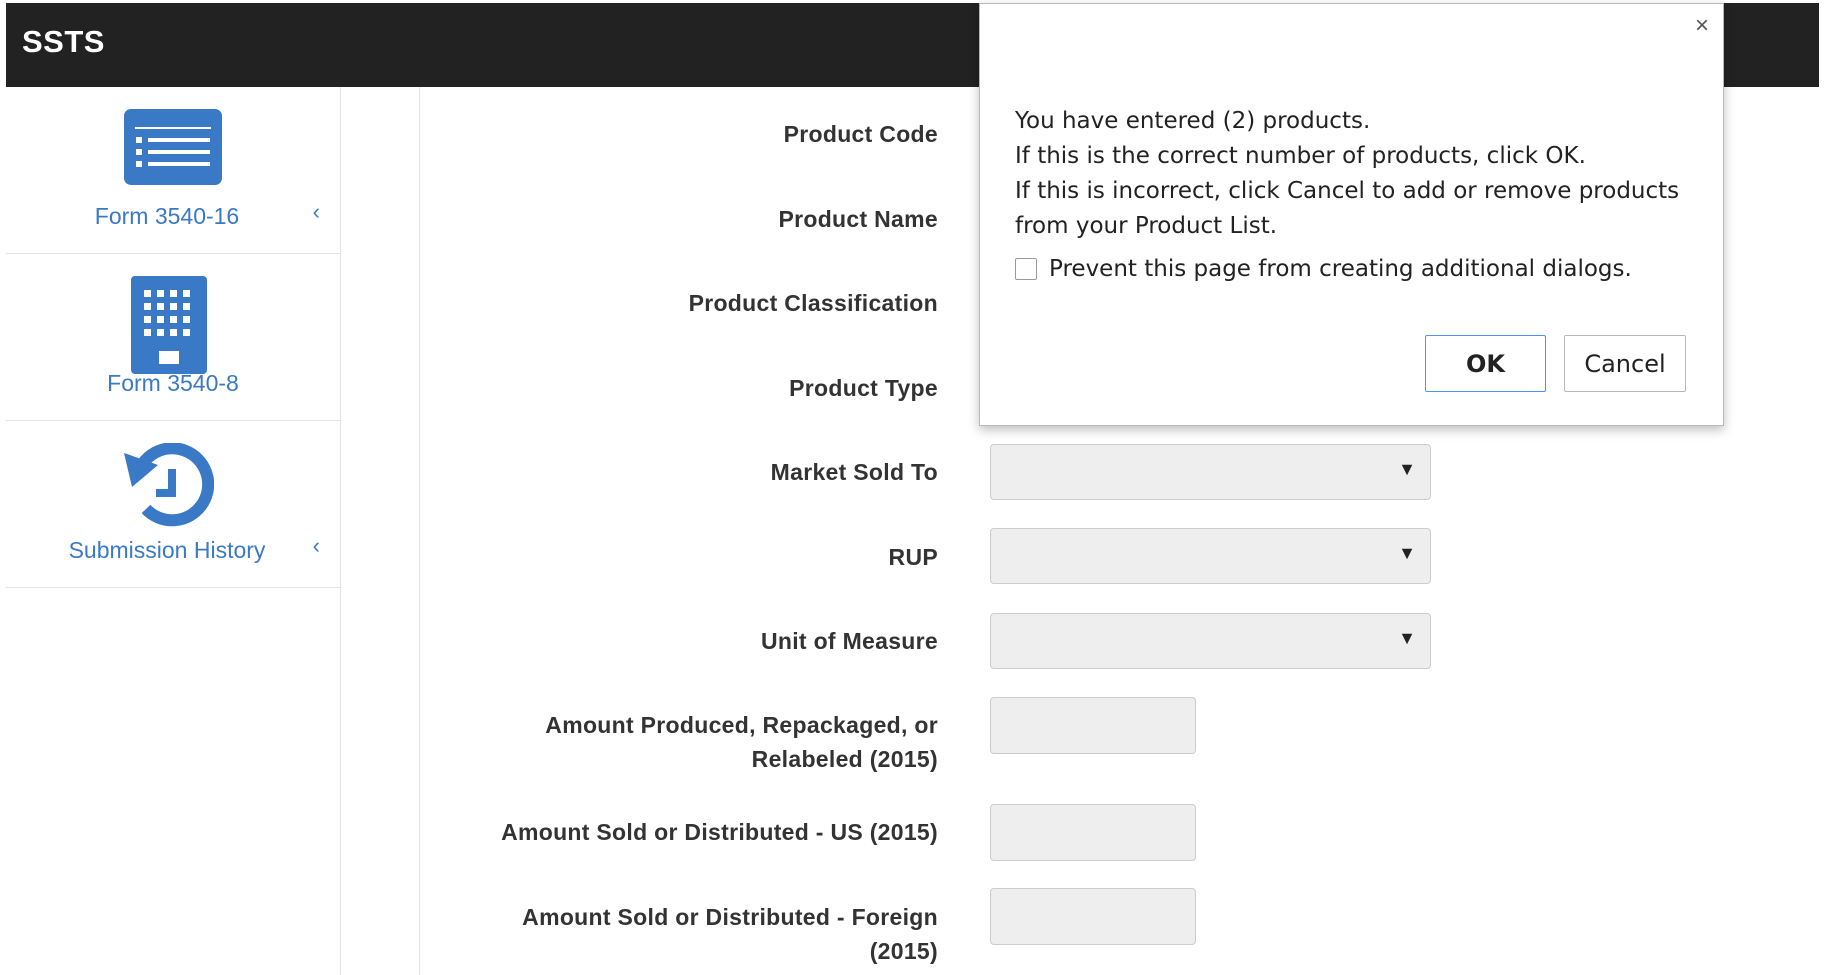 This screenshot has width=1825, height=975. What do you see at coordinates (1093, 832) in the screenshot?
I see `amount-sold-us-input` at bounding box center [1093, 832].